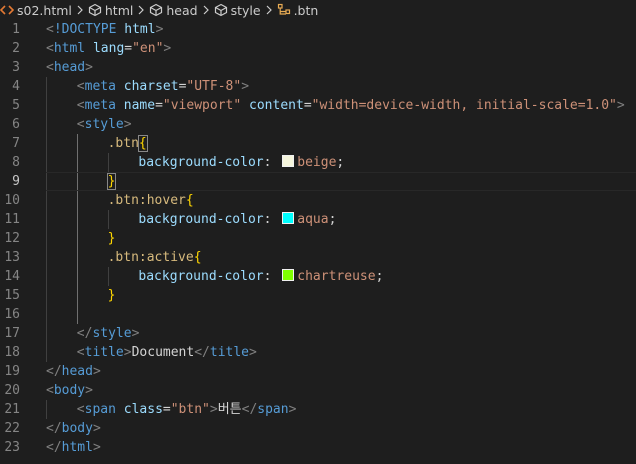 The width and height of the screenshot is (636, 464). I want to click on line-number: 19, so click(12, 371).